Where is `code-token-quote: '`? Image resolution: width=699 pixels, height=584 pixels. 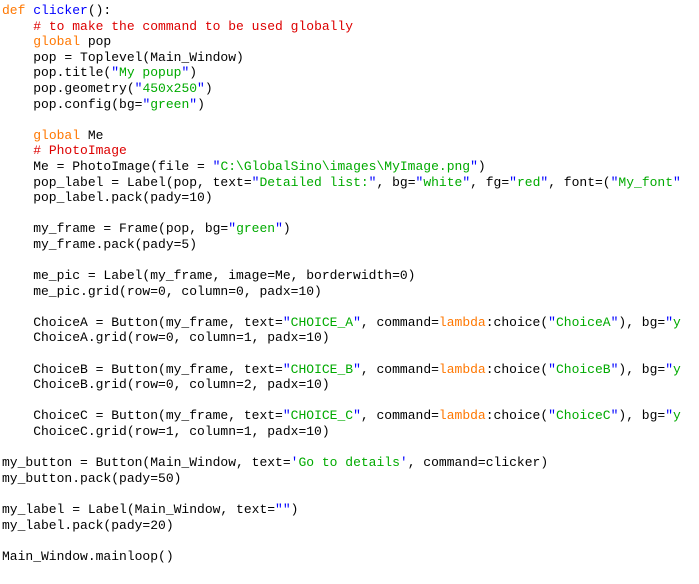 code-token-quote: ' is located at coordinates (403, 463).